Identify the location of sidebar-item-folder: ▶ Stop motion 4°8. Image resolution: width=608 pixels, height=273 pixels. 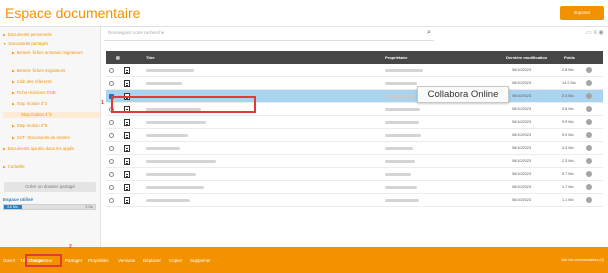
(29, 126).